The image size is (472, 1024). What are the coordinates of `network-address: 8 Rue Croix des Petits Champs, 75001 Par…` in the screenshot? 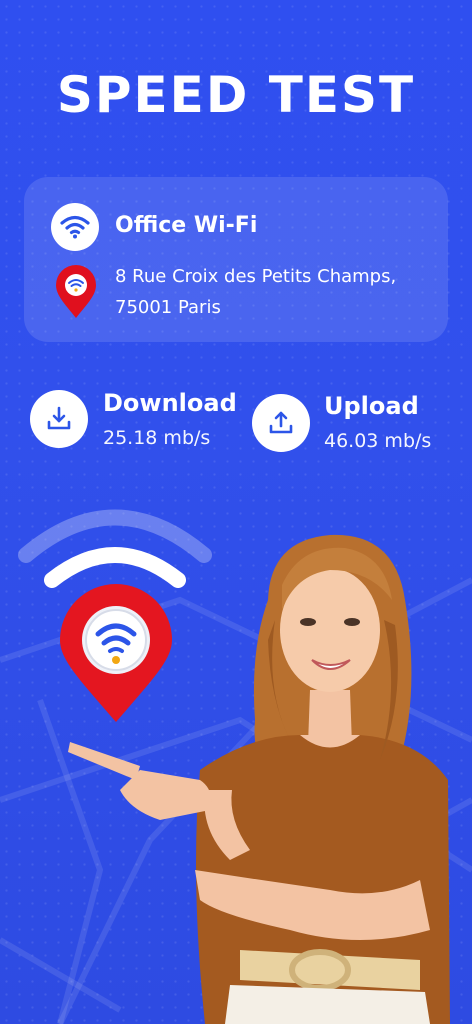 It's located at (275, 292).